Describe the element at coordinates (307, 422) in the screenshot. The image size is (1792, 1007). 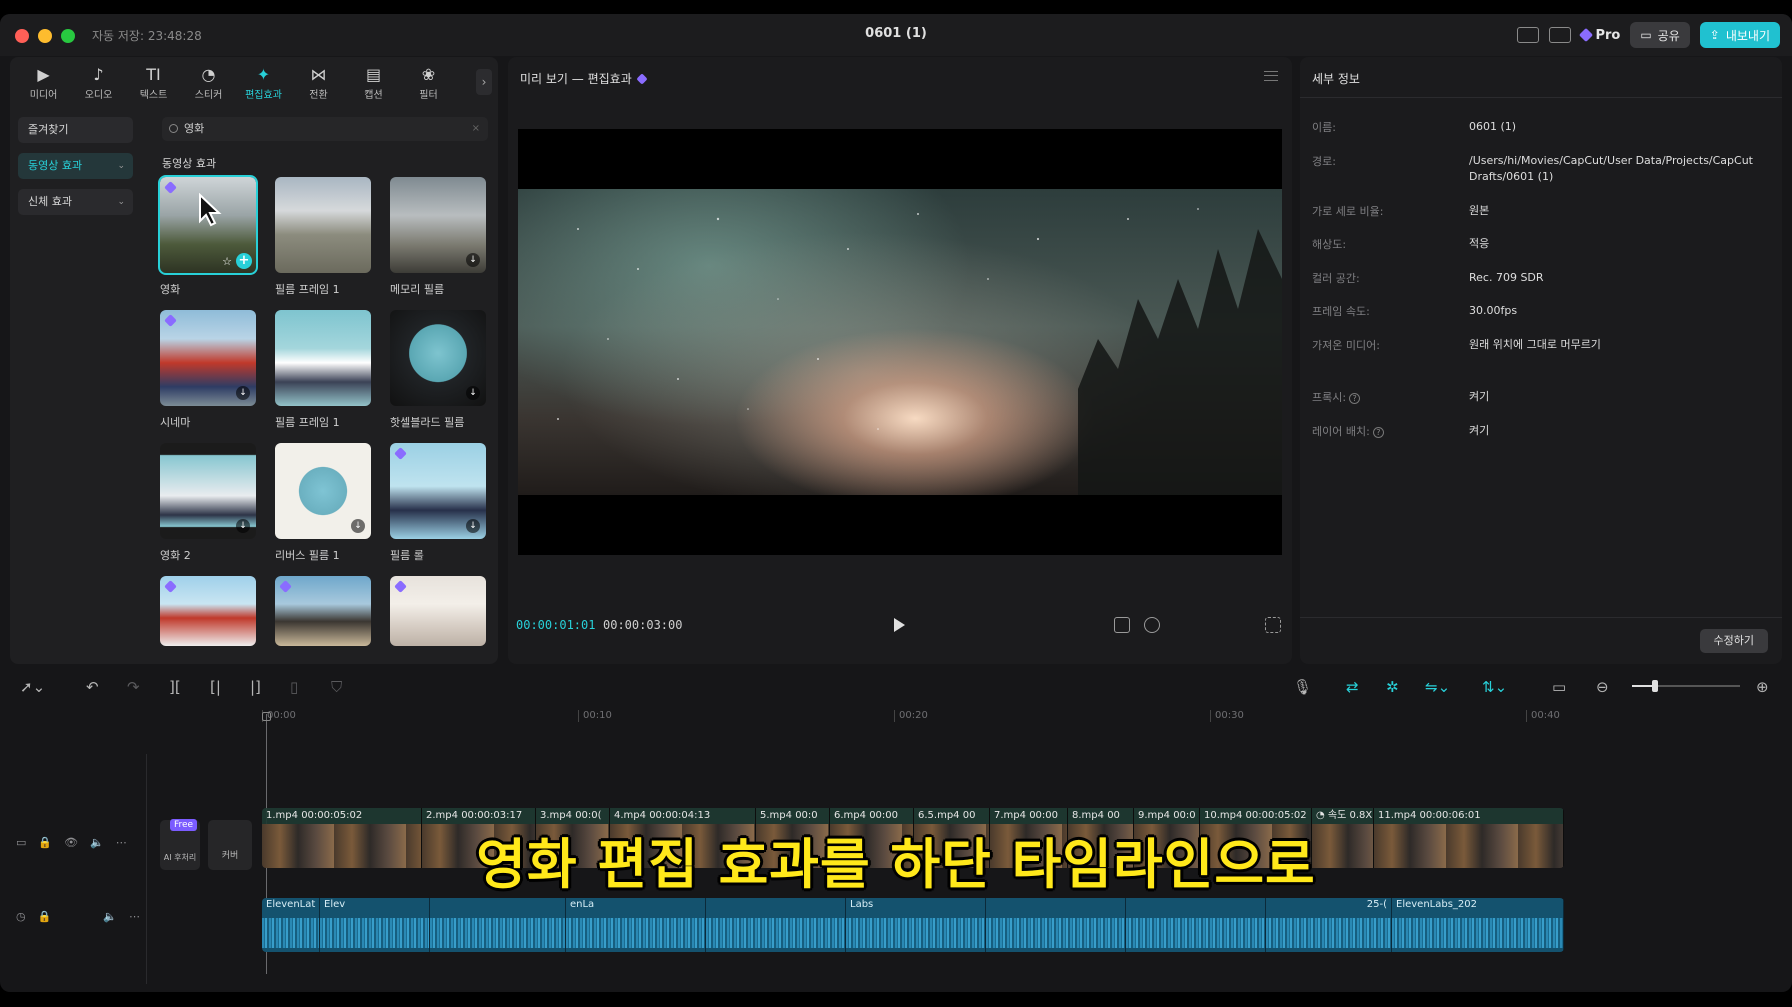
I see `effect-label: 필름 프레임 1` at that location.